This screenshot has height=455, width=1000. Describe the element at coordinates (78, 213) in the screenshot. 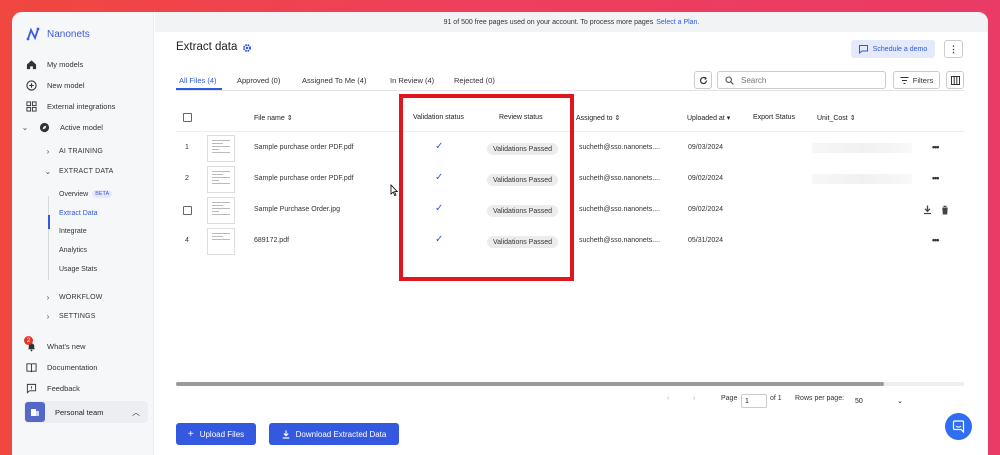

I see `sidebar-sub-extract-data: Extract Data` at that location.